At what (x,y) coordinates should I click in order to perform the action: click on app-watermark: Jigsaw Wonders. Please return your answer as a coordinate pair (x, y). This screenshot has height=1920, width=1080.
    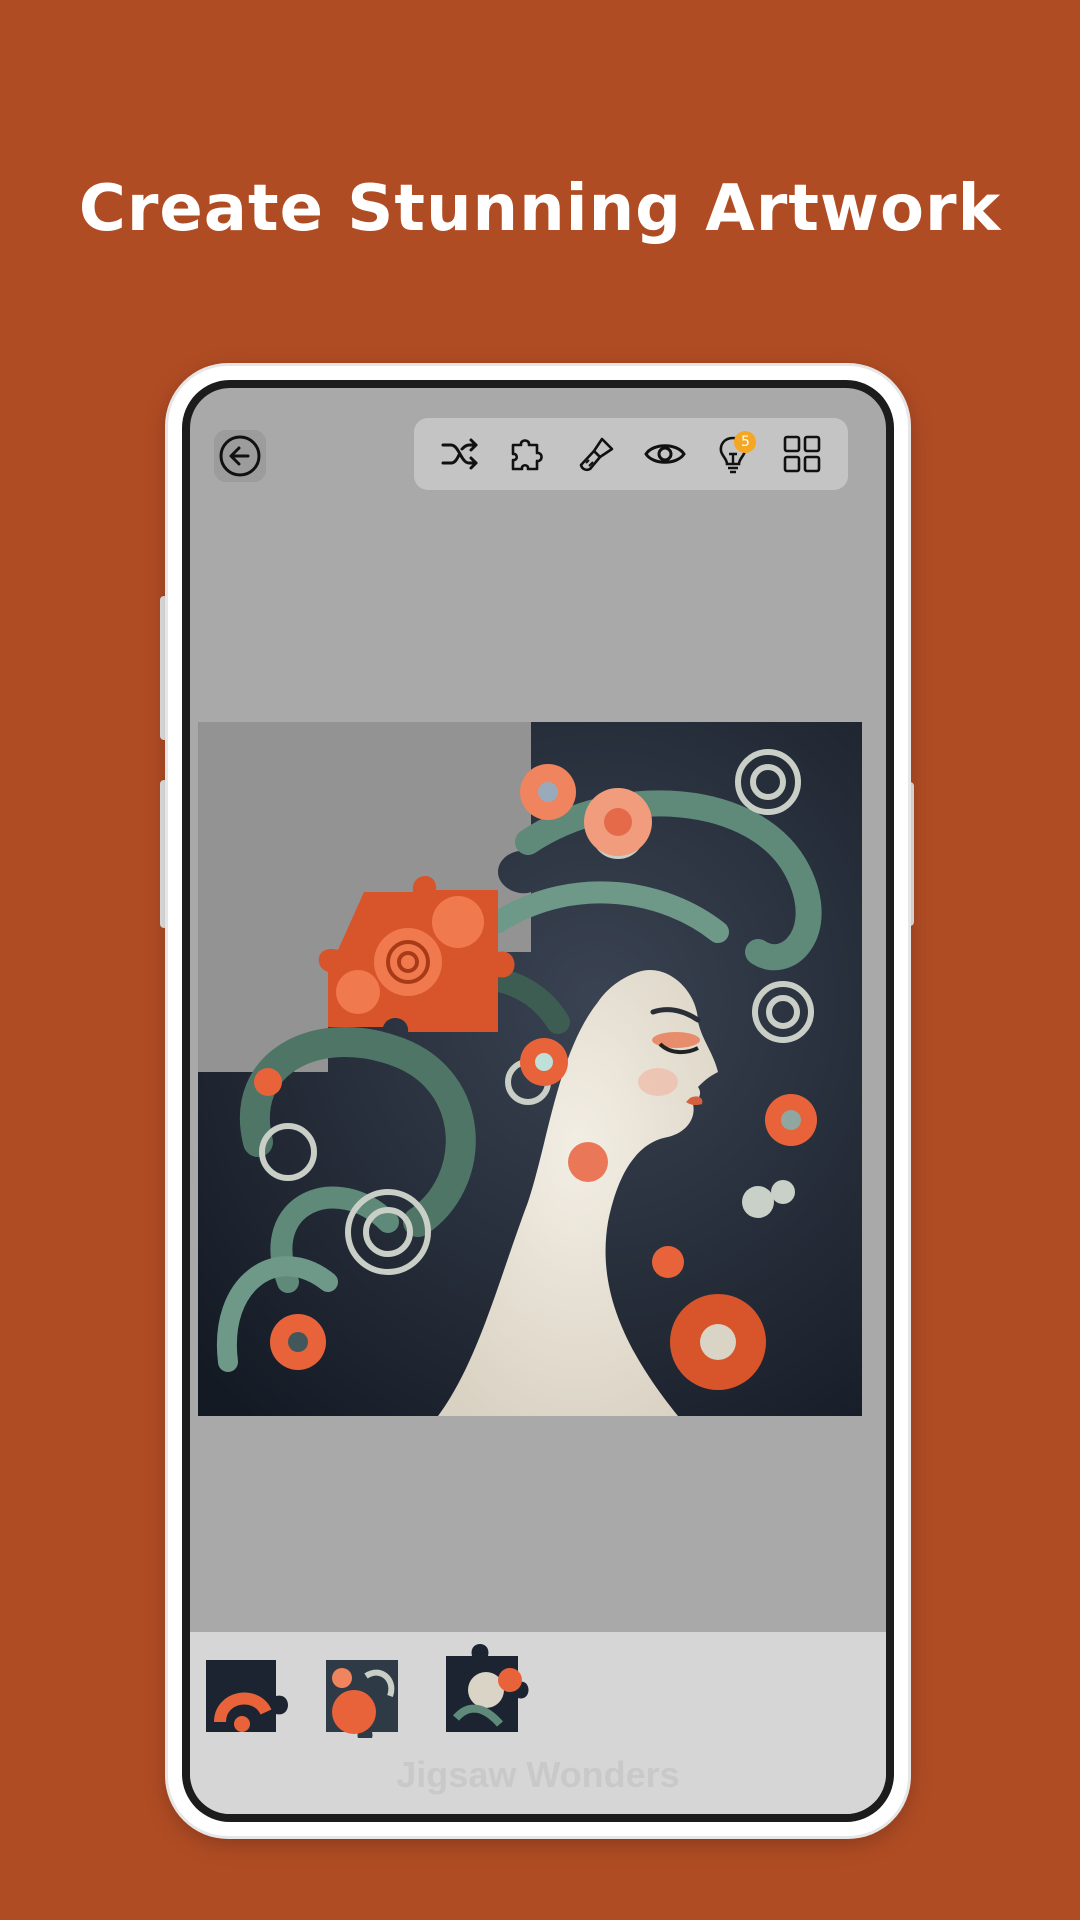
    Looking at the image, I should click on (538, 1774).